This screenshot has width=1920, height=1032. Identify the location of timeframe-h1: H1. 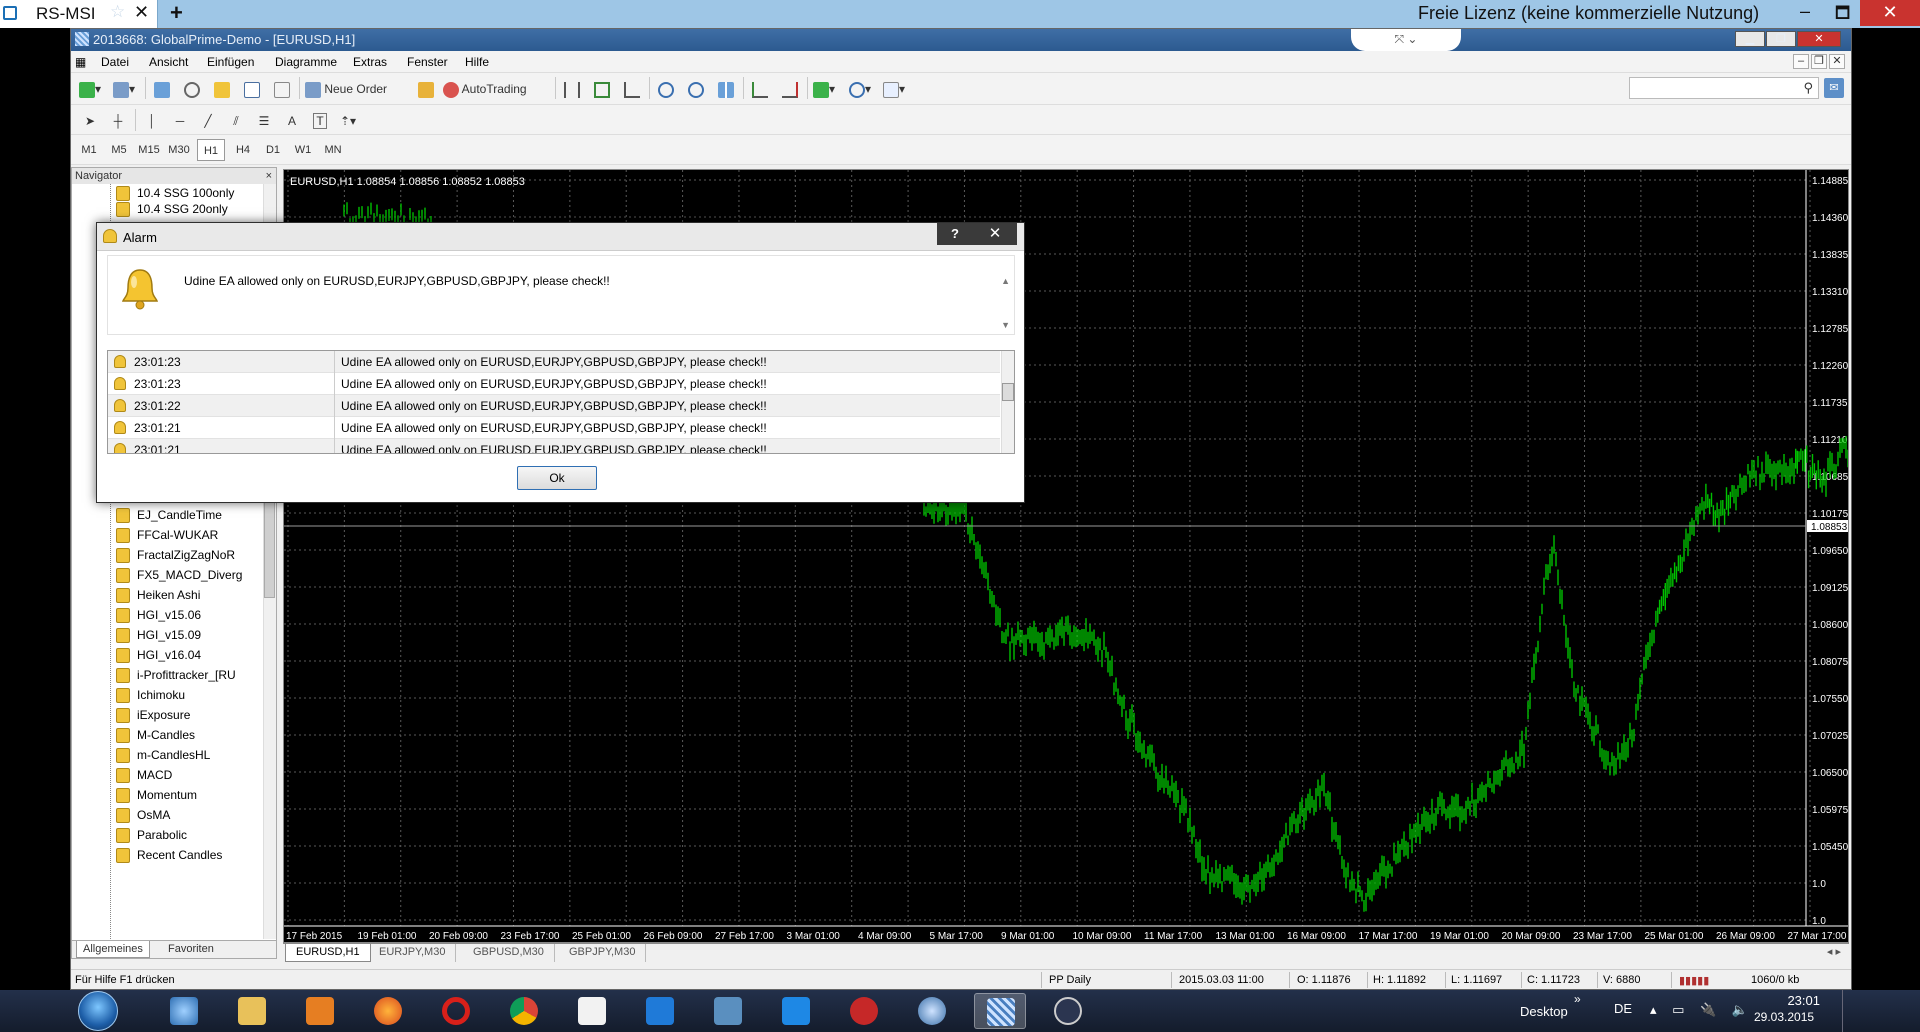
(211, 150).